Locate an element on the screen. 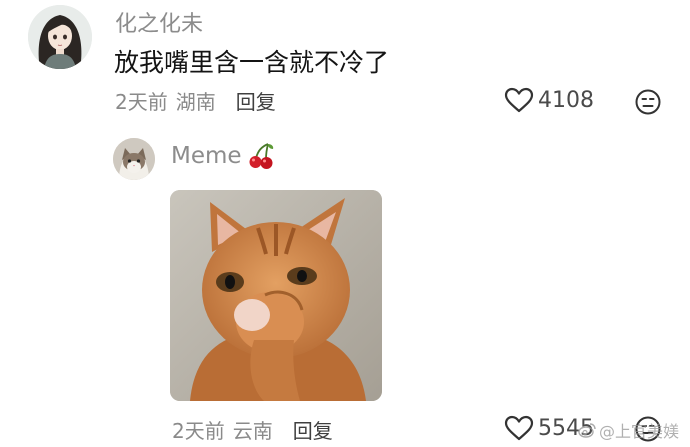 The width and height of the screenshot is (690, 447). reply-time: 2天前 is located at coordinates (198, 431).